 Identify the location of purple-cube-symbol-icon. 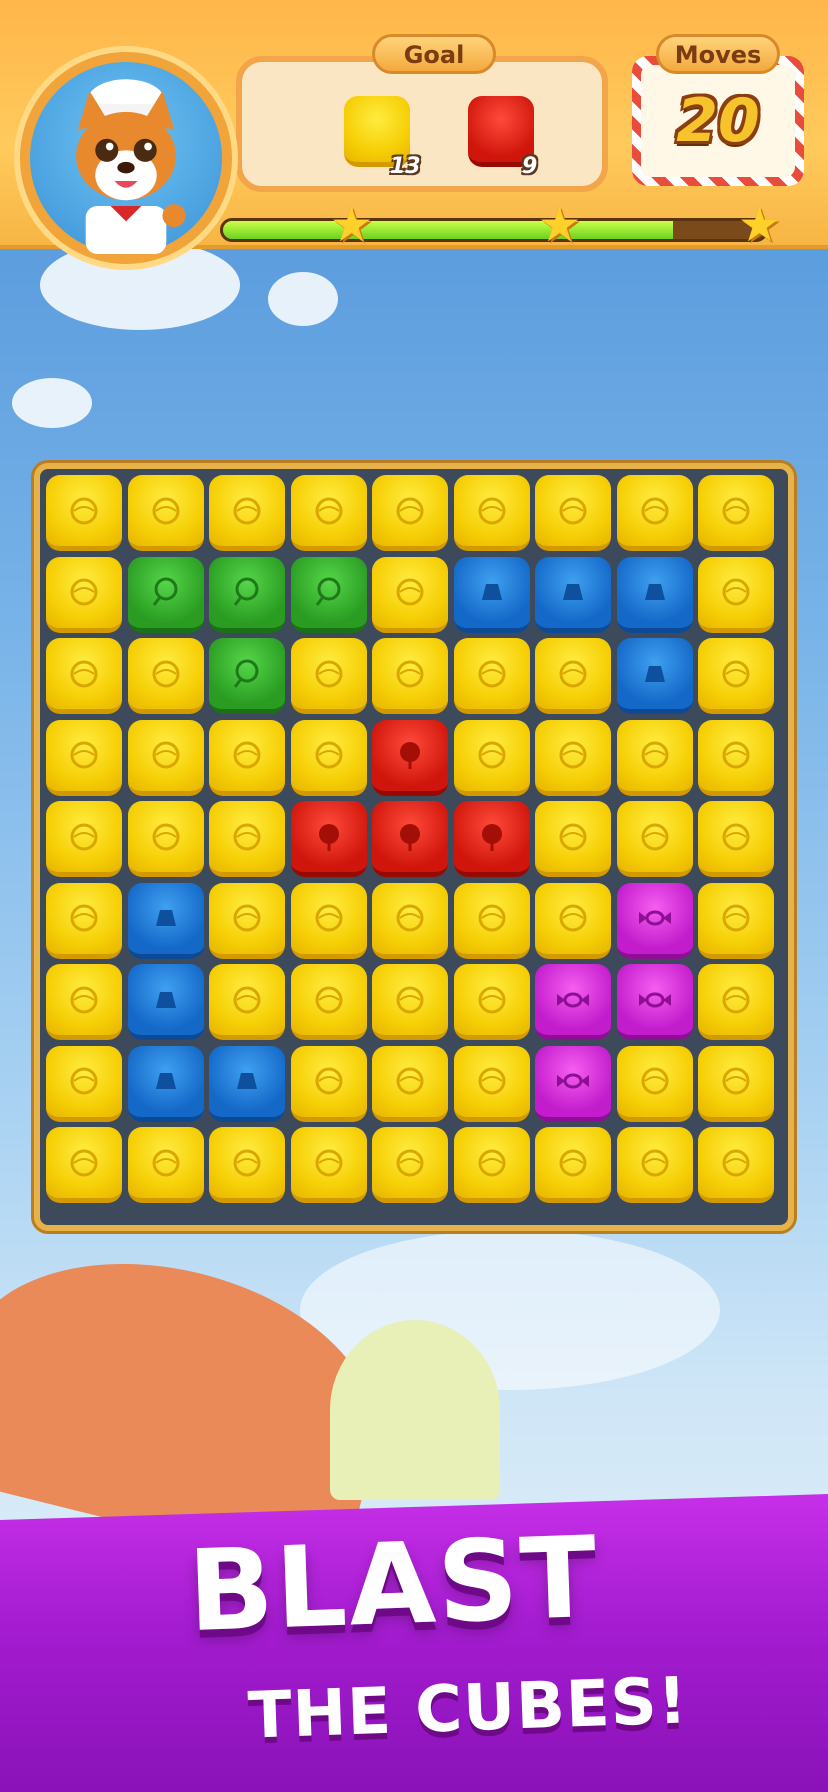
(654, 918).